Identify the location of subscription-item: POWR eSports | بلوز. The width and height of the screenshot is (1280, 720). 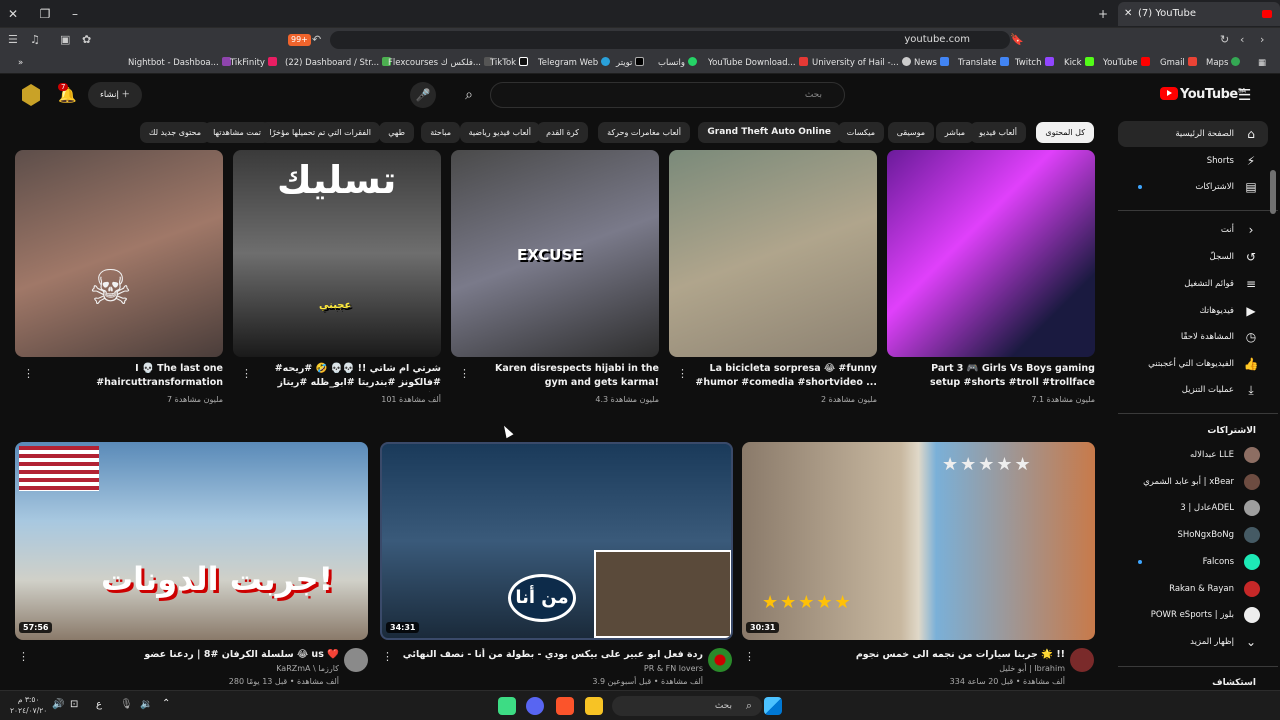
(1193, 615).